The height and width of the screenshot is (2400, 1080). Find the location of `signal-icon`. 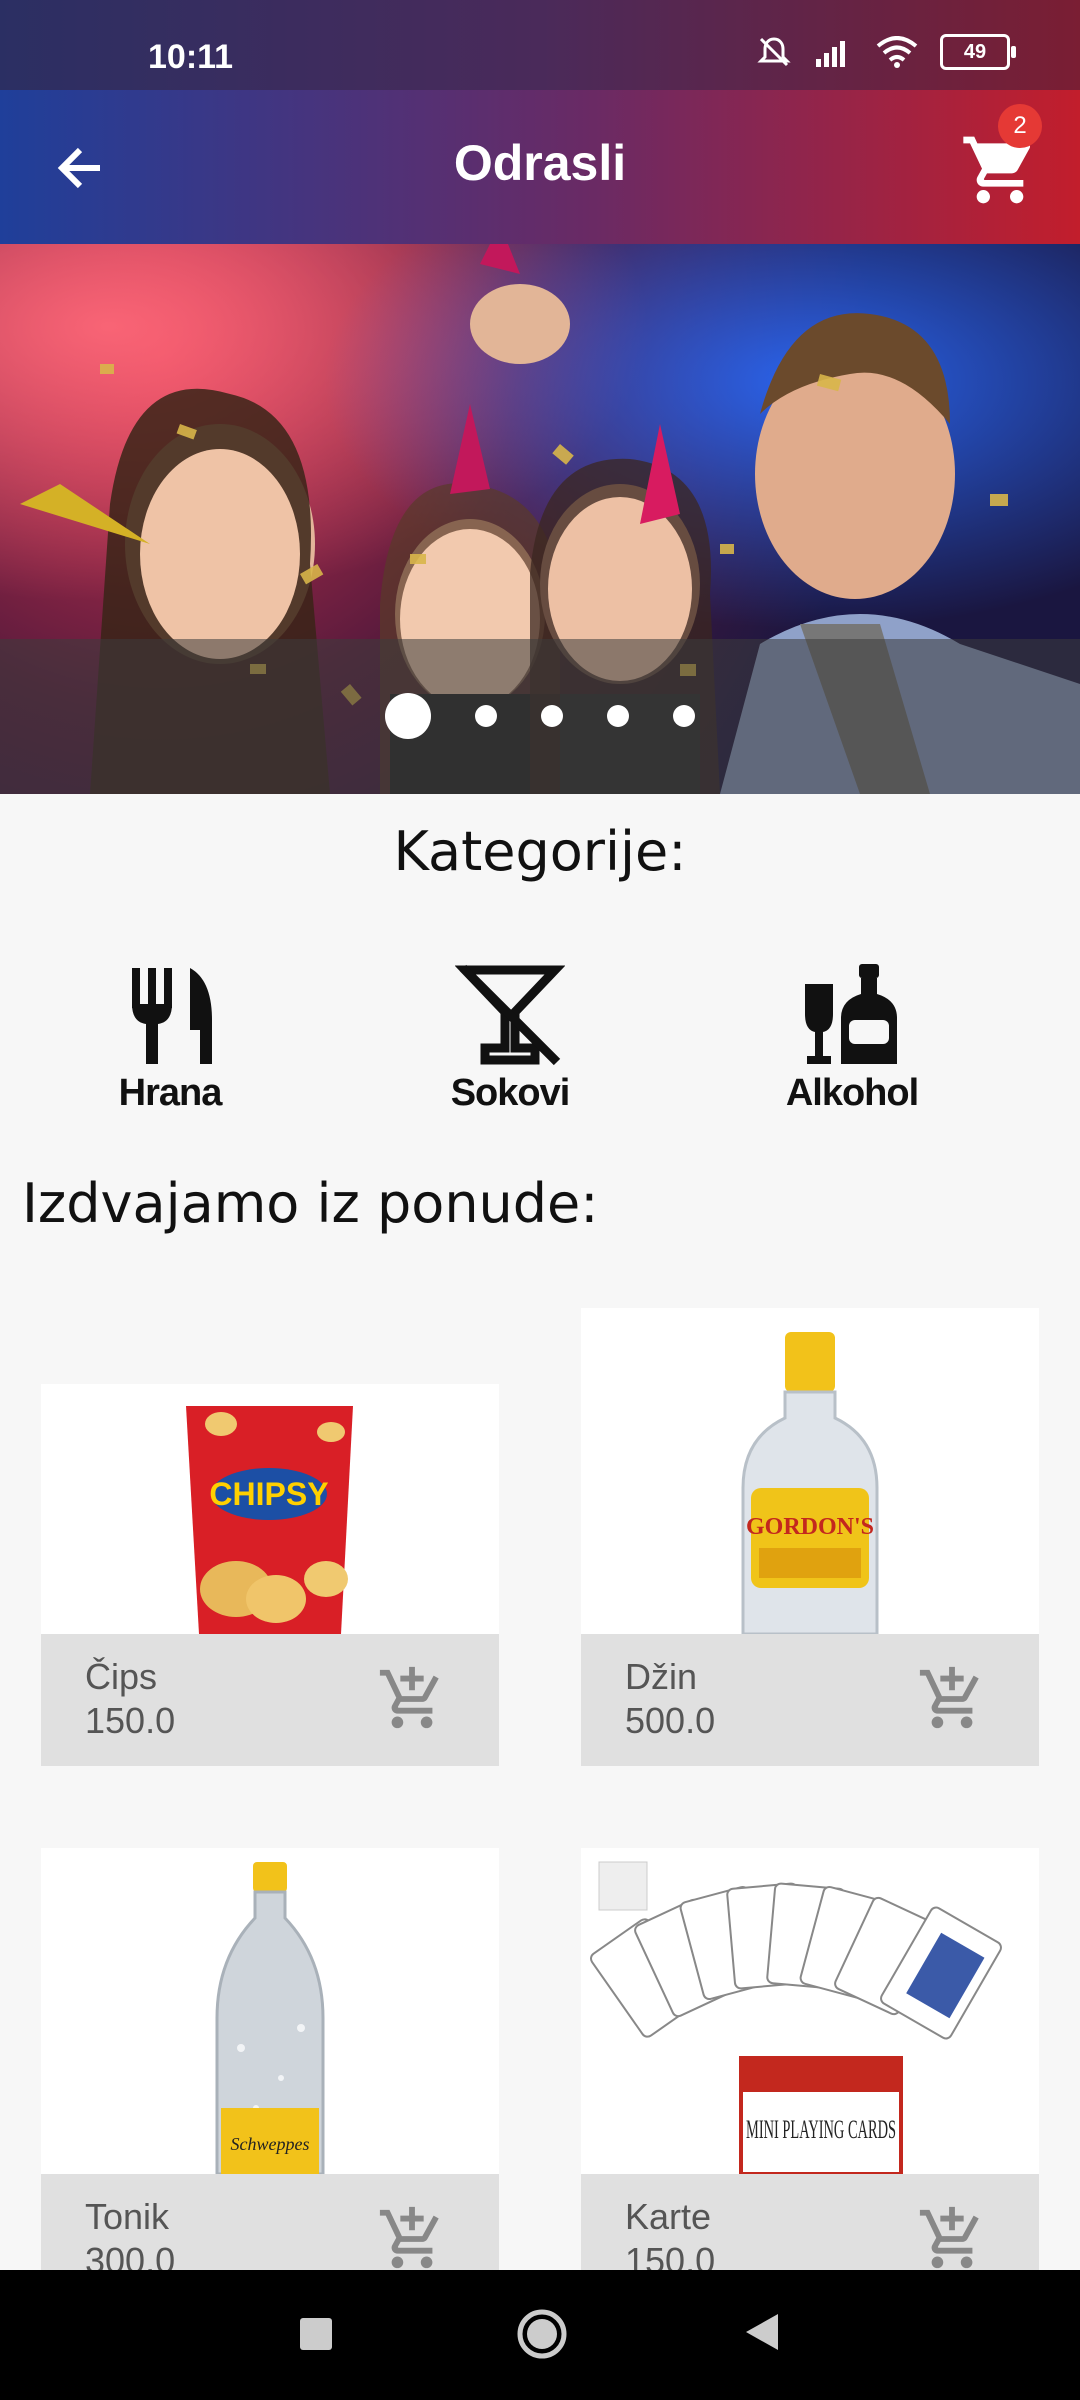

signal-icon is located at coordinates (830, 54).